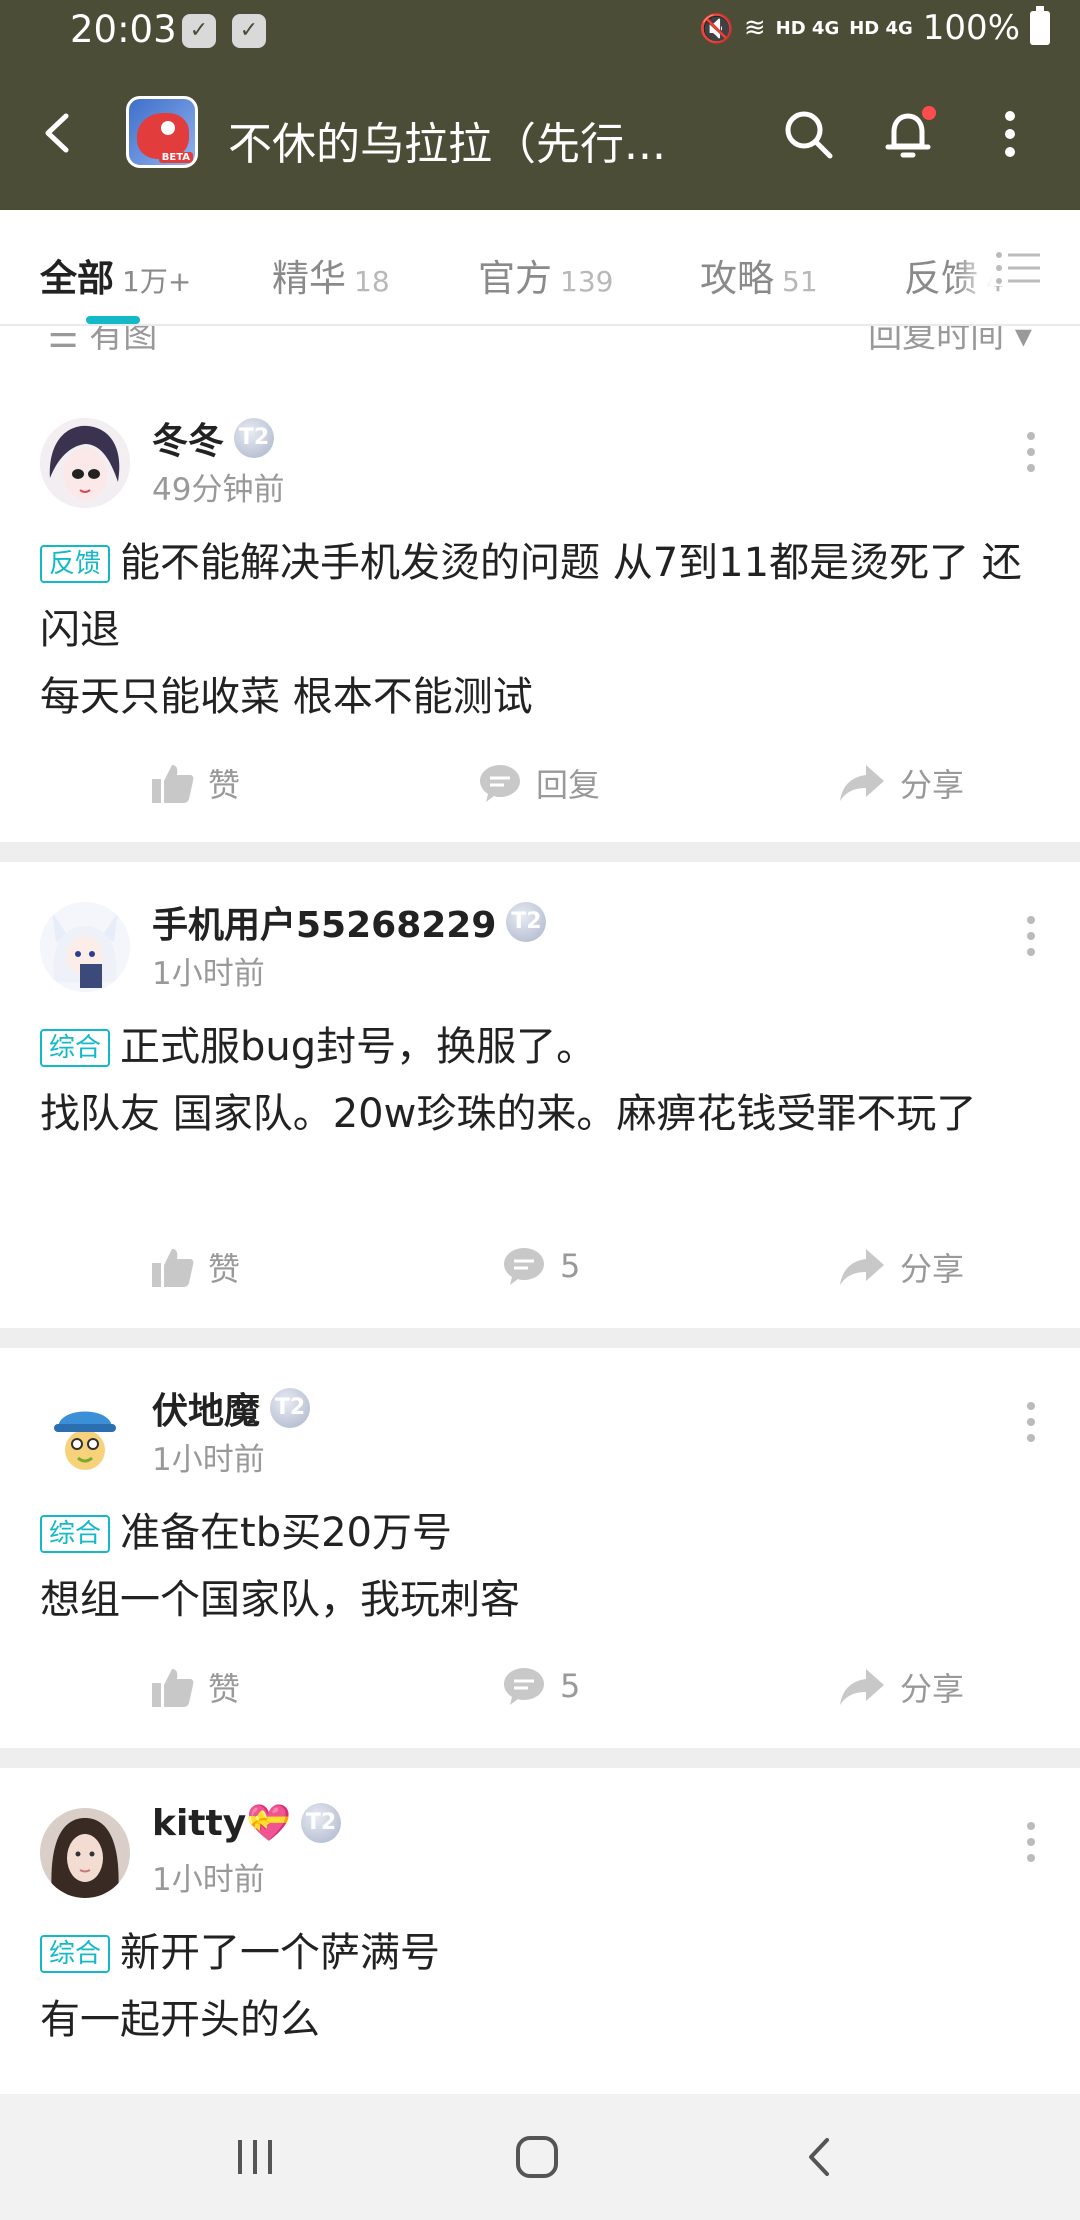 The height and width of the screenshot is (2220, 1080). What do you see at coordinates (113, 320) in the screenshot?
I see `active-tab-indicator` at bounding box center [113, 320].